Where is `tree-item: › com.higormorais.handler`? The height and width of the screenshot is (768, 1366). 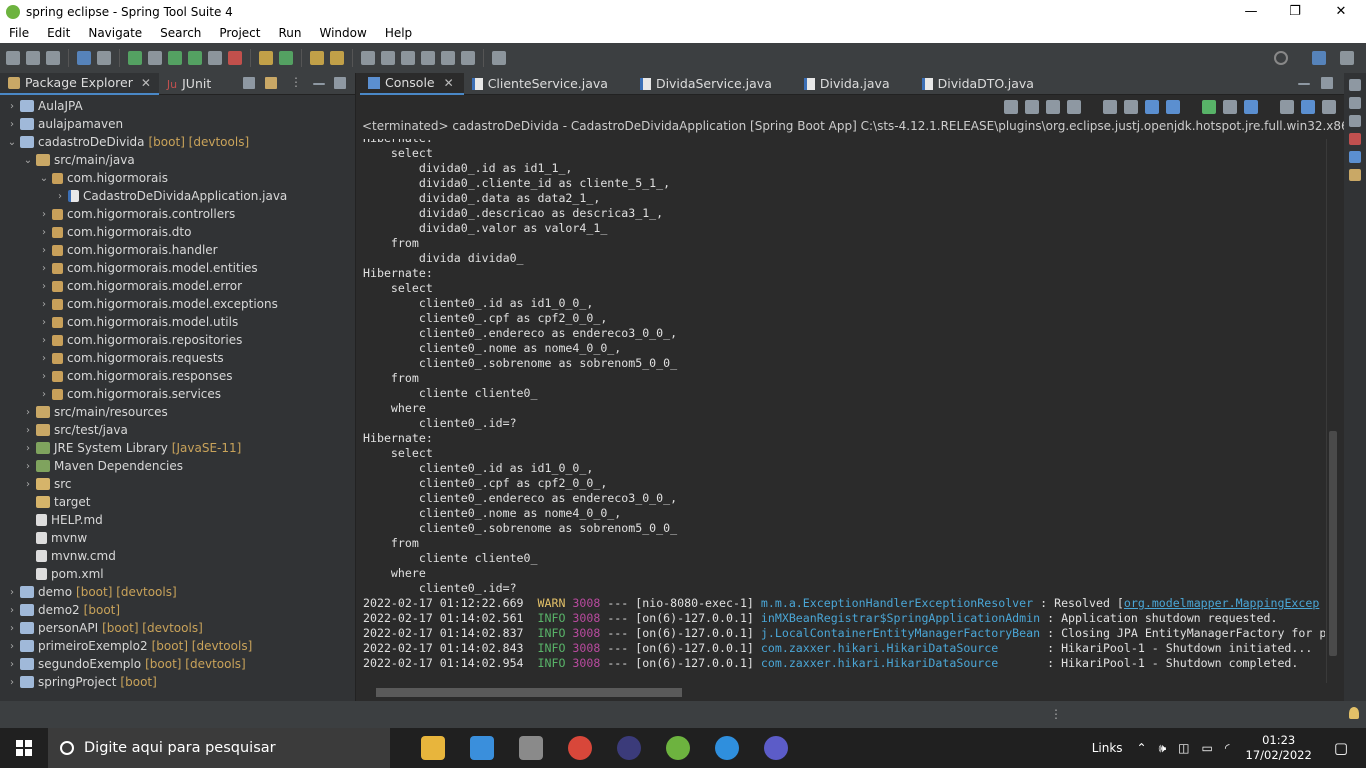
tree-item: › com.higormorais.handler is located at coordinates (177, 250).